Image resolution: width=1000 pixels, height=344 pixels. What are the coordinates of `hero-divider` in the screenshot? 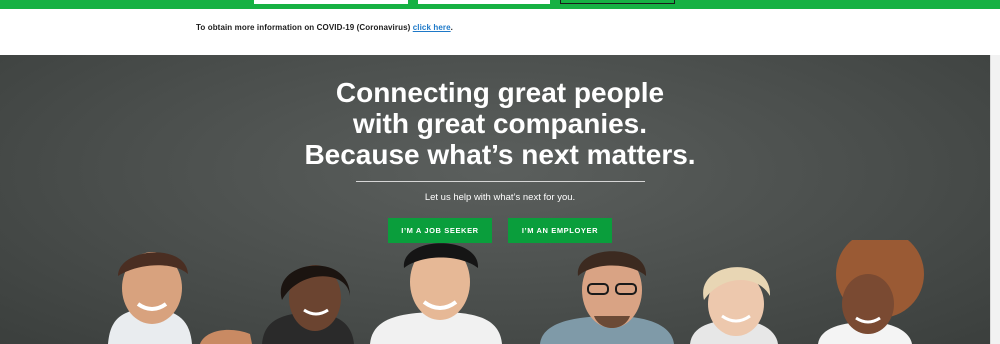 It's located at (500, 181).